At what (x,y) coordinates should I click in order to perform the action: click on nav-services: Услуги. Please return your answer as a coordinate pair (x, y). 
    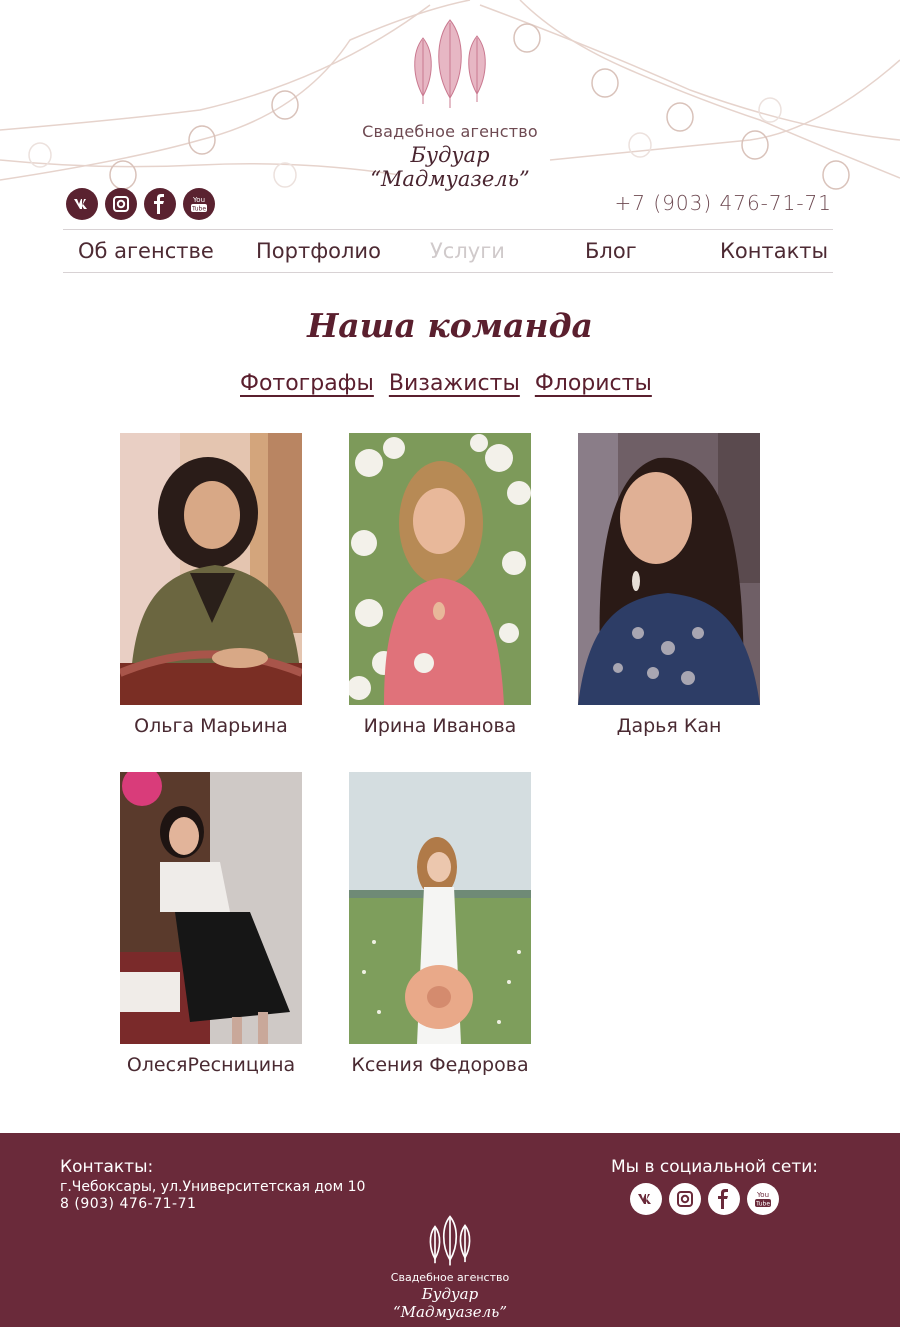
    Looking at the image, I should click on (467, 251).